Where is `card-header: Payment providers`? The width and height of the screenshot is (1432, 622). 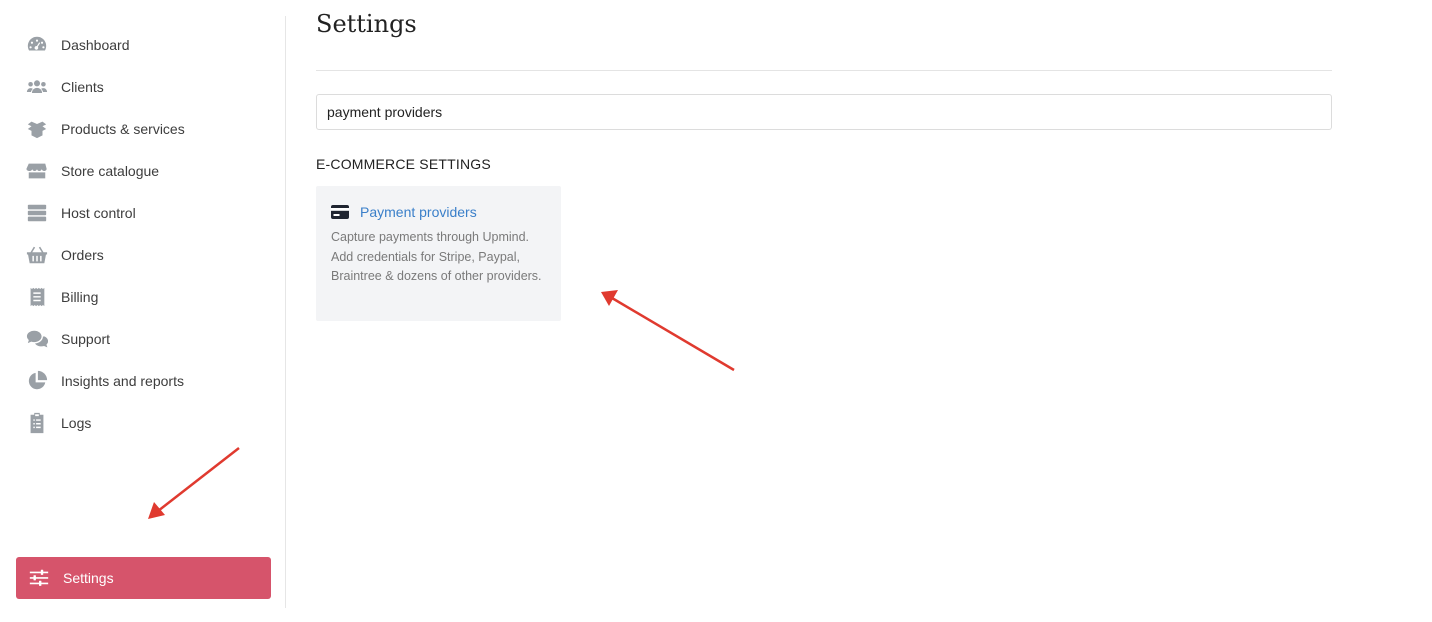
card-header: Payment providers is located at coordinates (439, 212).